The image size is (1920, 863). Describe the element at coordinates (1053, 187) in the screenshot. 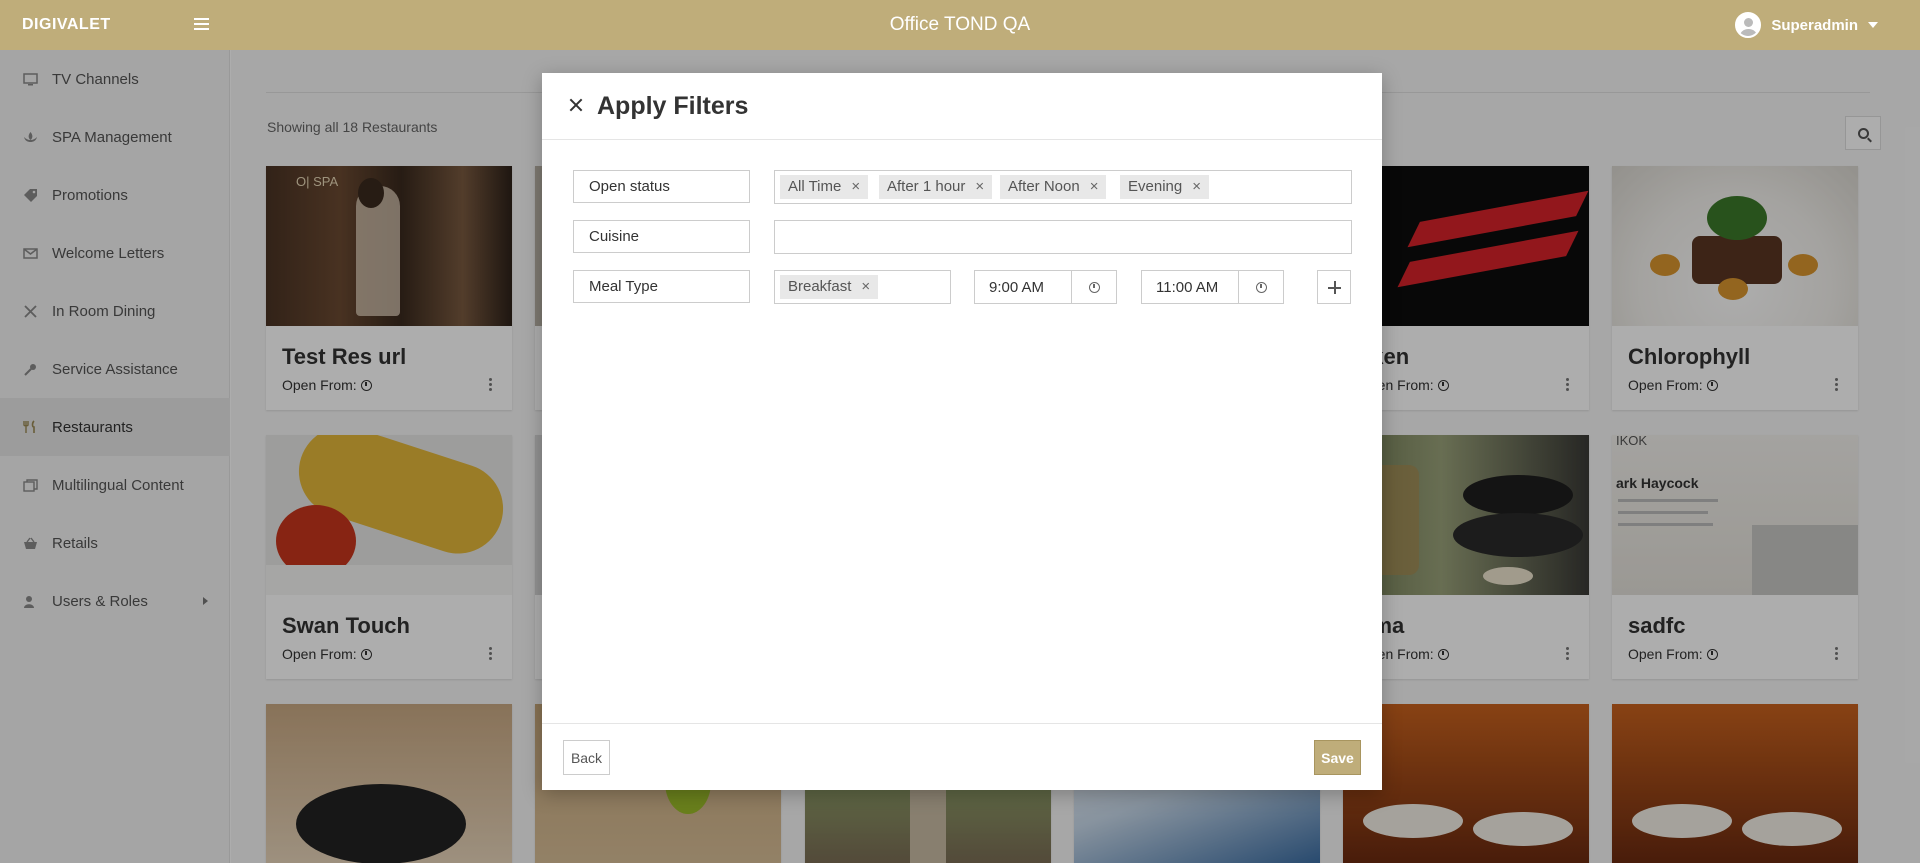

I see `chip-after-noon: After Noon ×` at that location.